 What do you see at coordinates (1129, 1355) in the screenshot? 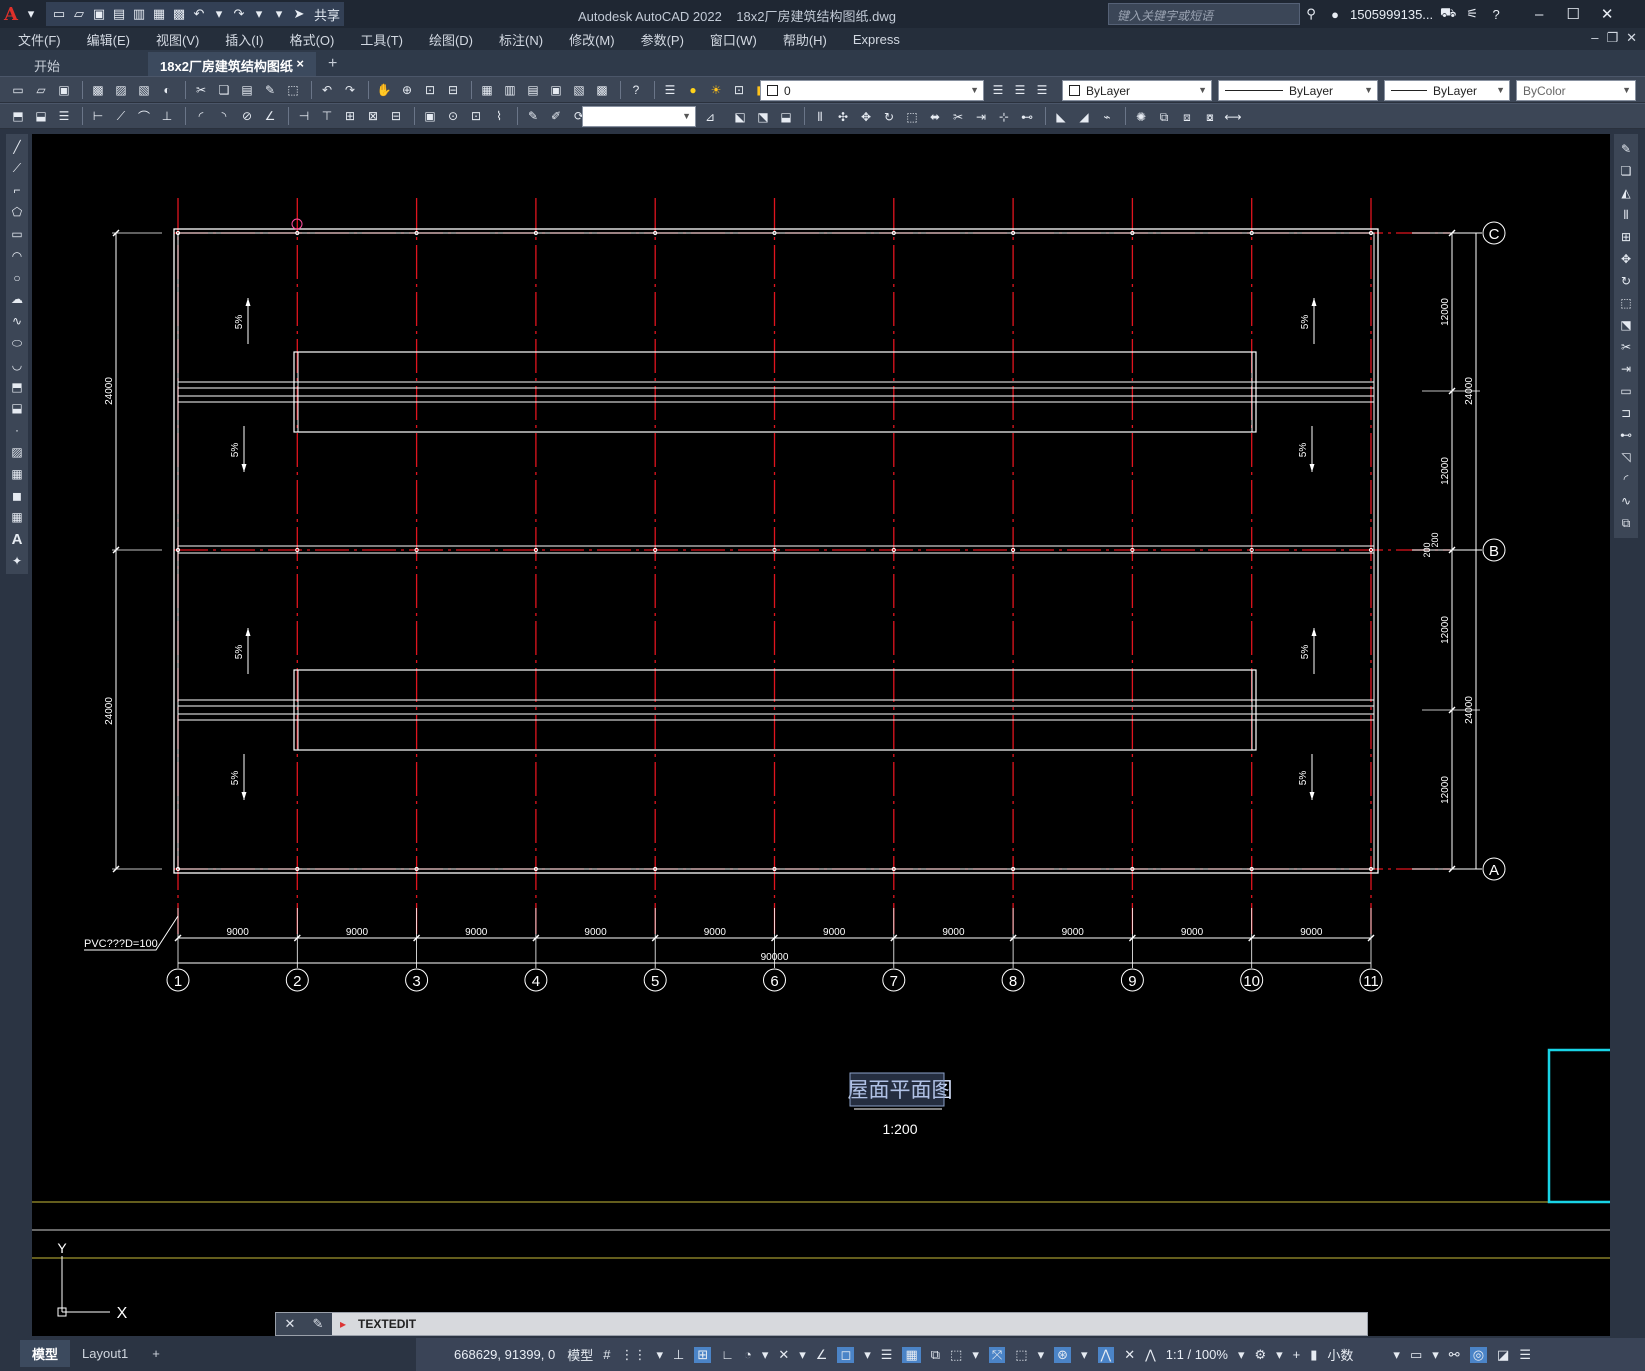
I see `auto-scale-icon: ✕` at bounding box center [1129, 1355].